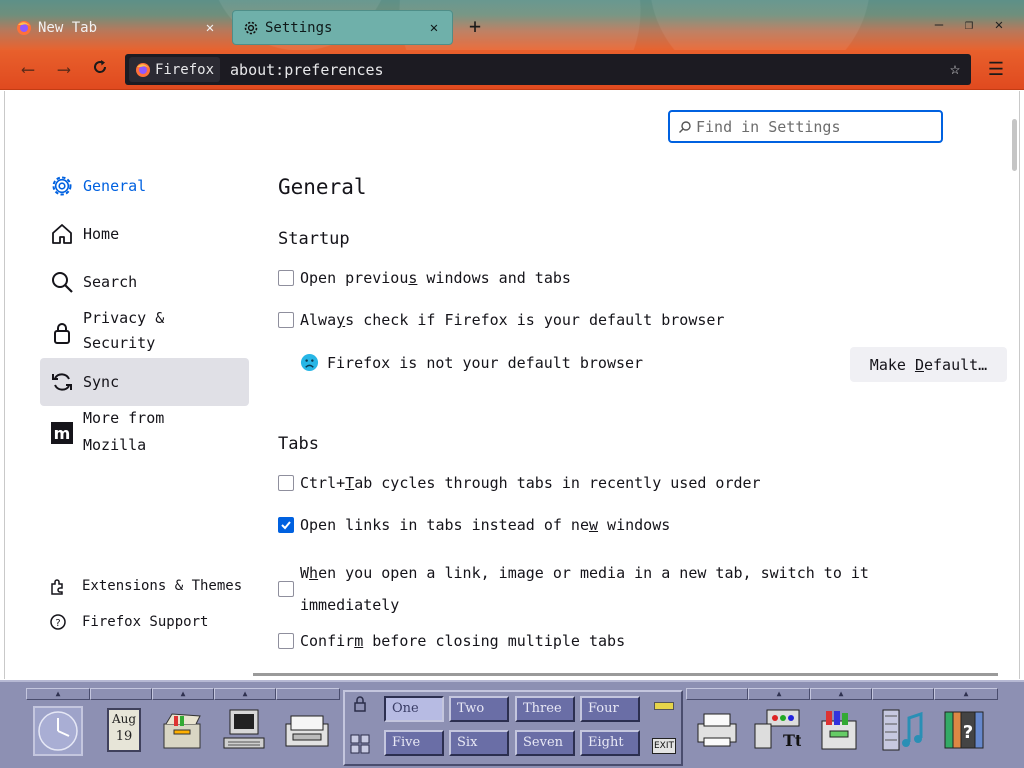 Image resolution: width=1024 pixels, height=768 pixels. I want to click on terminal-icon, so click(244, 730).